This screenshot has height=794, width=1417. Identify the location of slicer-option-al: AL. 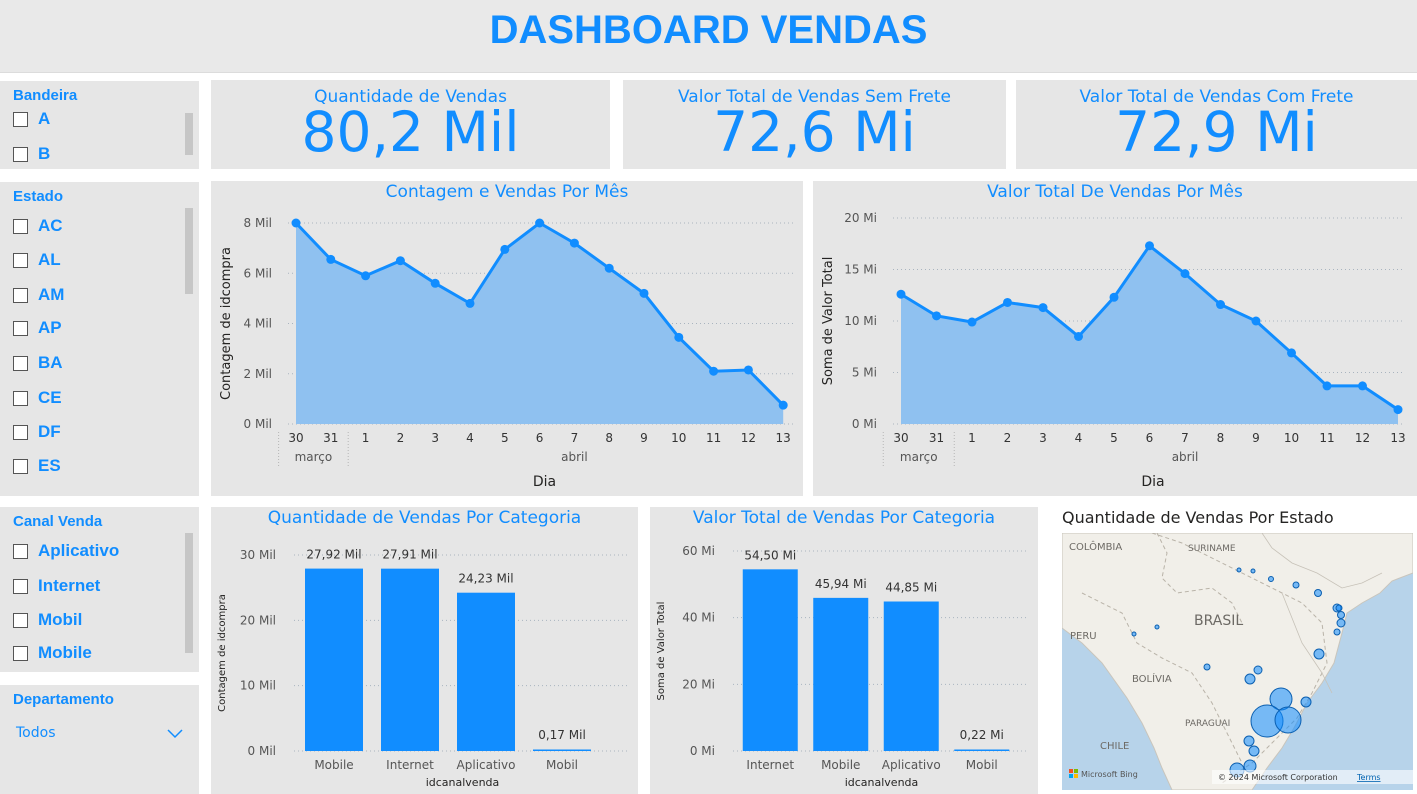
(37, 260).